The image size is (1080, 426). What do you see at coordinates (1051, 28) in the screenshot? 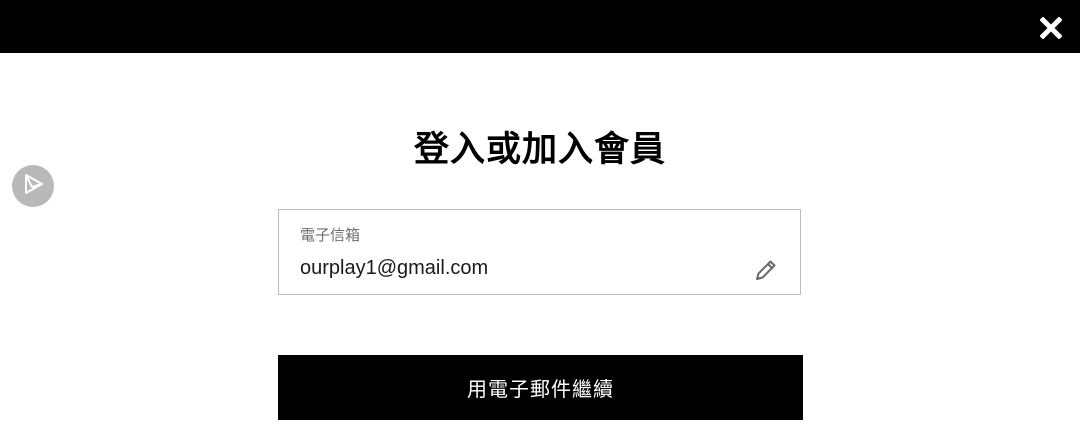
I see `close-icon` at bounding box center [1051, 28].